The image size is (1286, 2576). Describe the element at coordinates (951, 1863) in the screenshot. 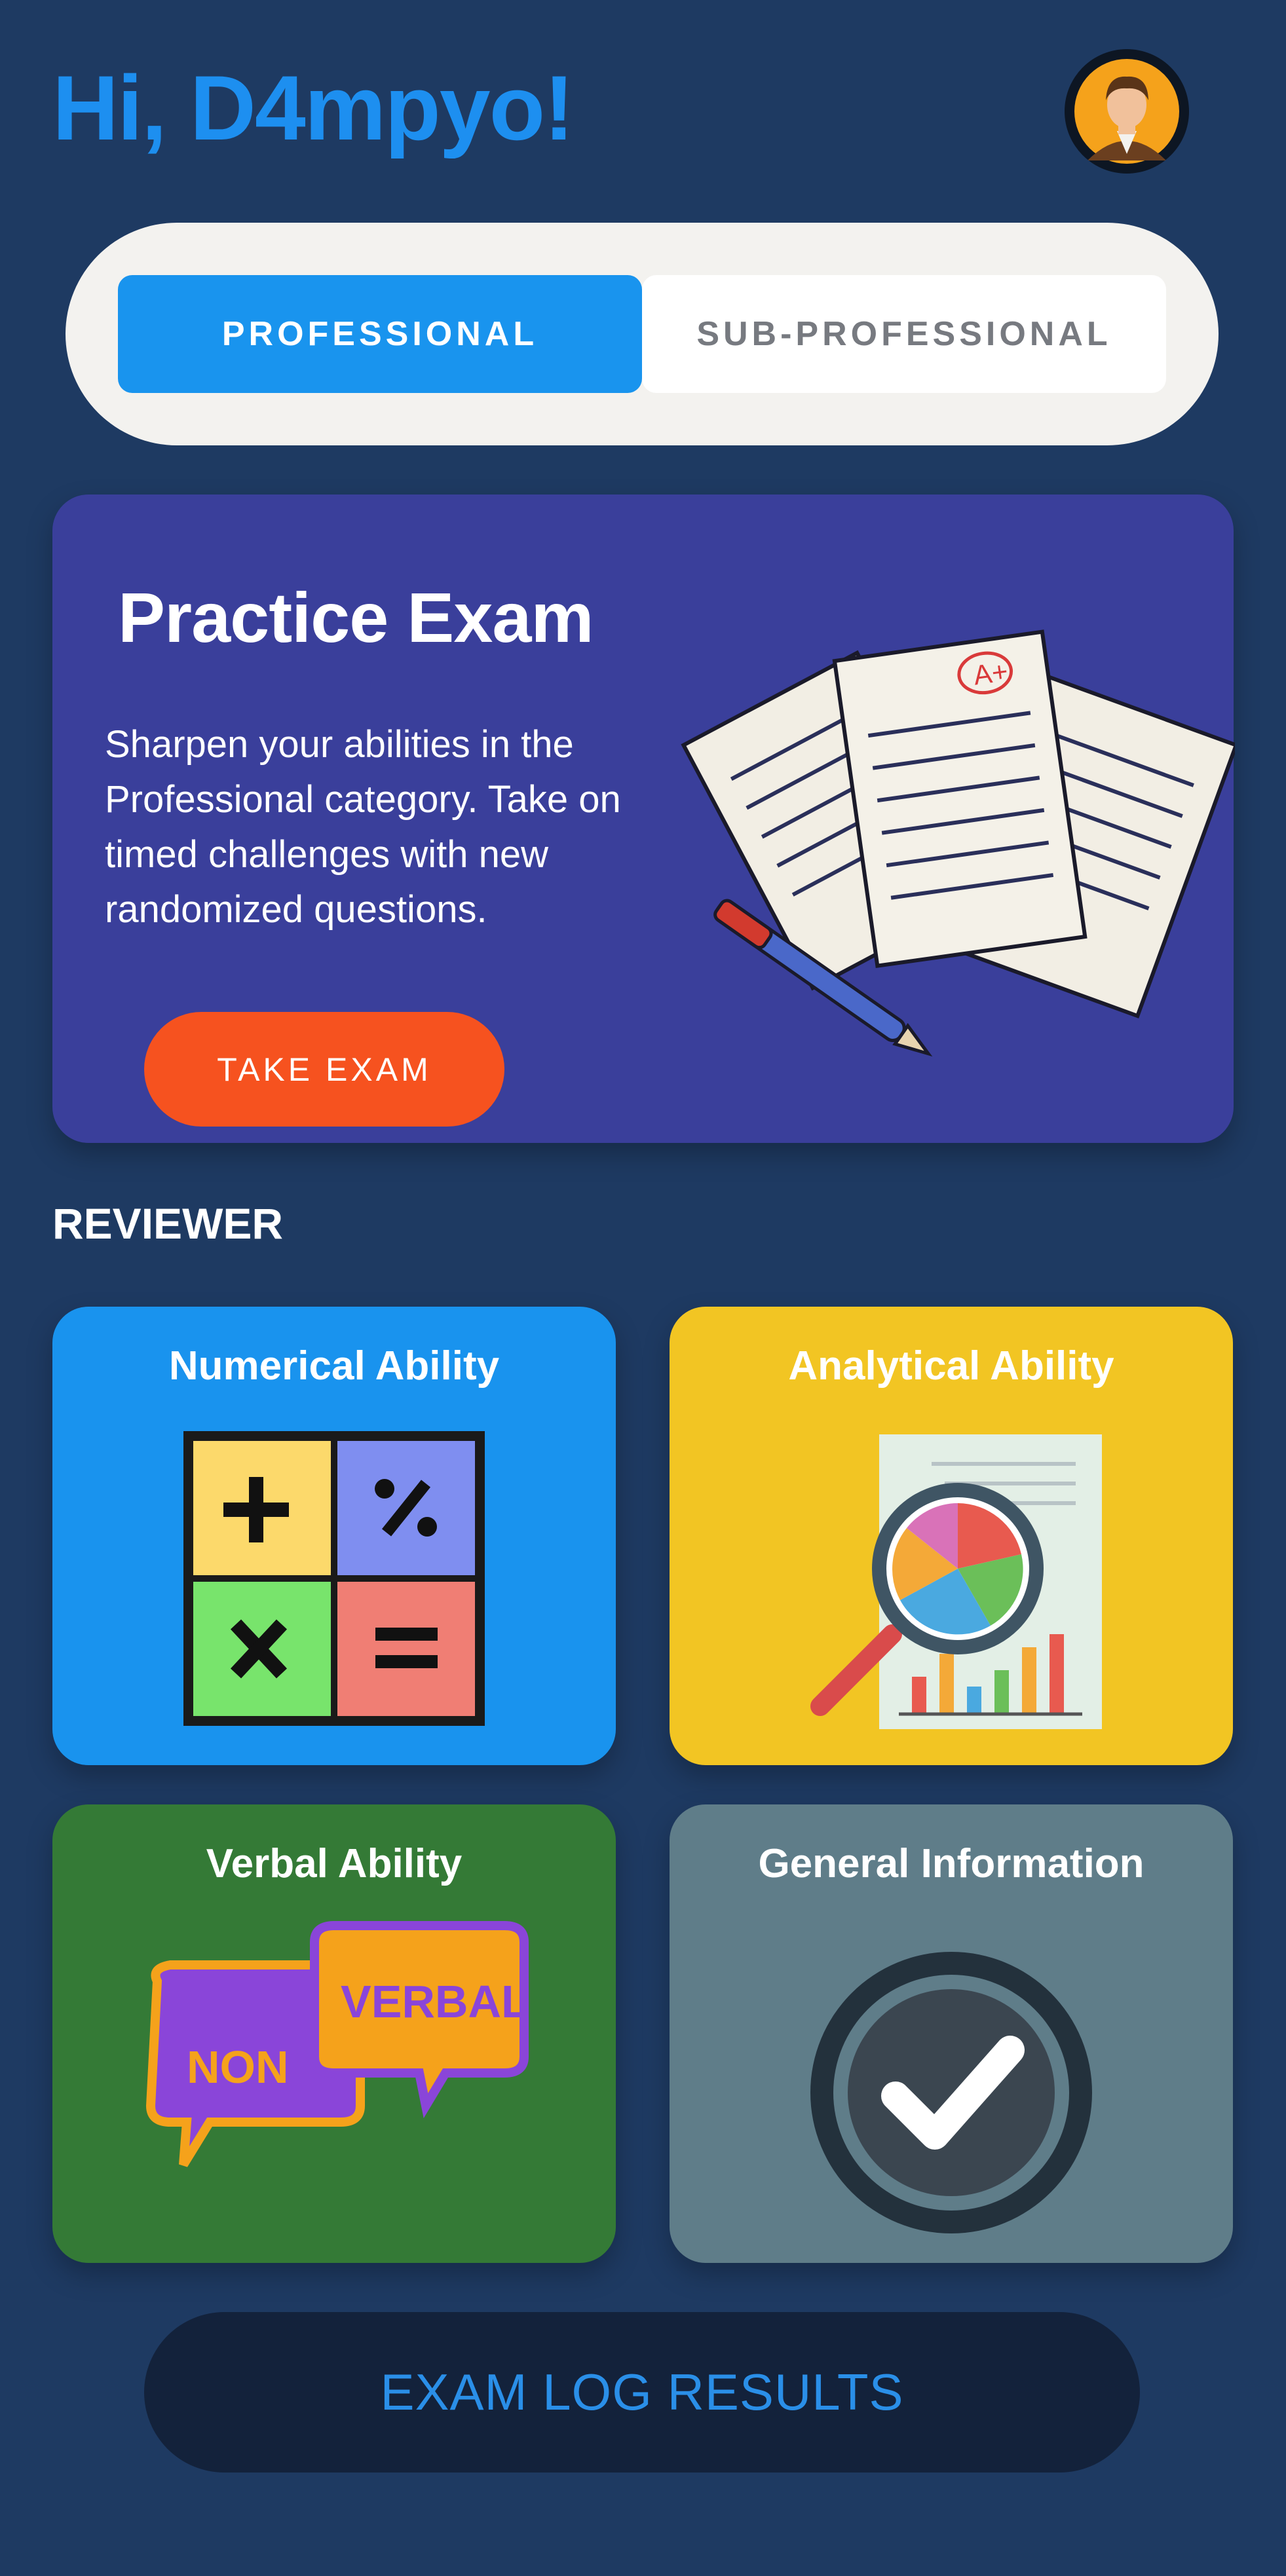

I see `card-title: General Information` at that location.